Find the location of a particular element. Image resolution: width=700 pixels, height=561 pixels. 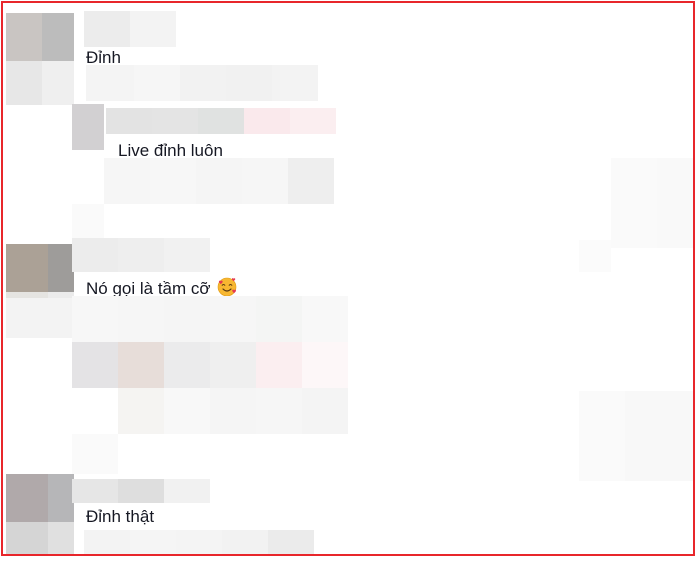

smiling-face-with-hearts-icon is located at coordinates (227, 287).